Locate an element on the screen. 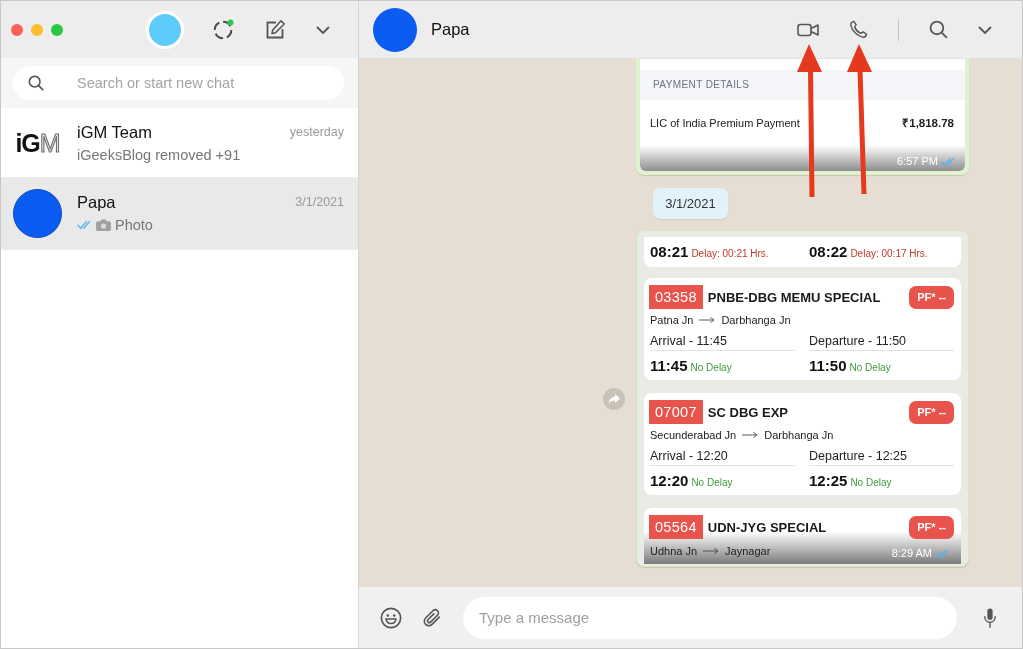 This screenshot has width=1023, height=649. microphone-icon is located at coordinates (990, 617).